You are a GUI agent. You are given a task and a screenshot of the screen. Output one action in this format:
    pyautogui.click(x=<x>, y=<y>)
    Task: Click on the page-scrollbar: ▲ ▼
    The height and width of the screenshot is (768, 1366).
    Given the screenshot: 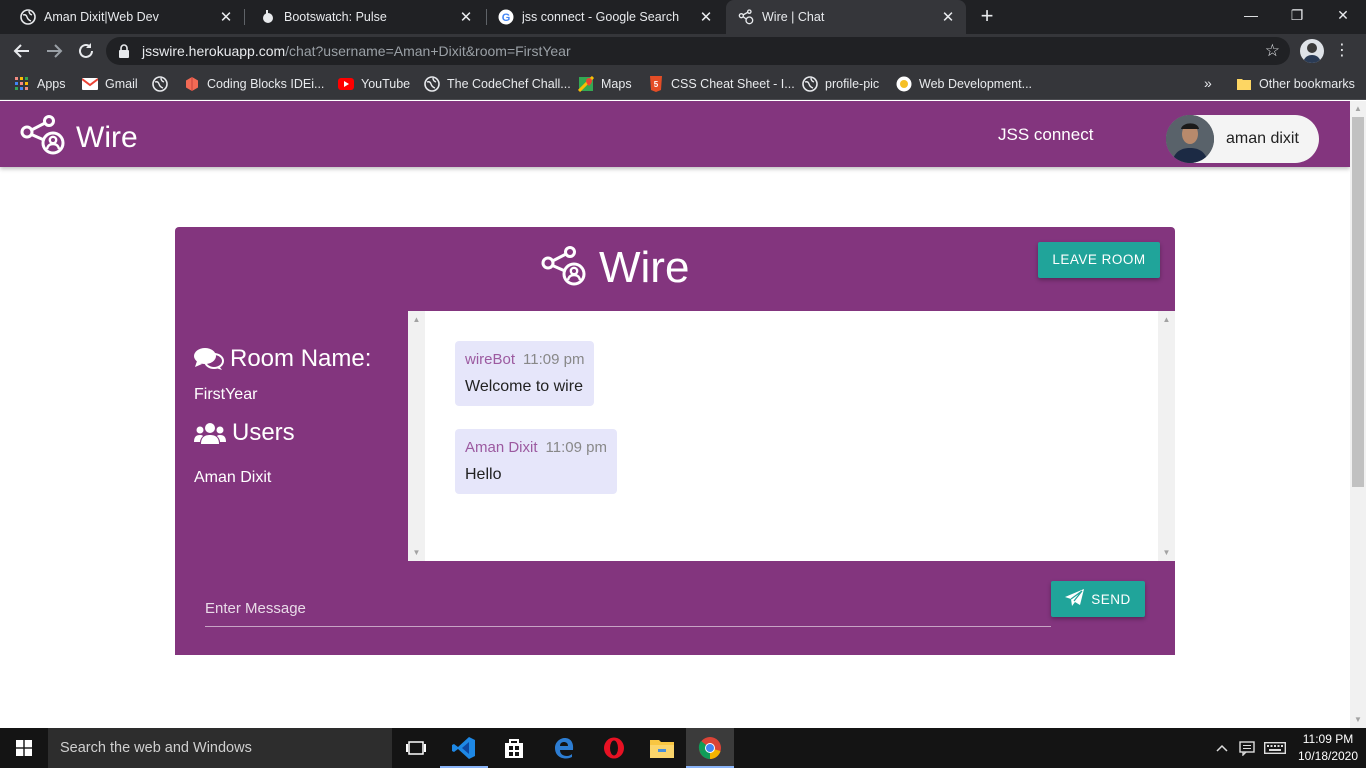 What is the action you would take?
    pyautogui.click(x=1358, y=414)
    